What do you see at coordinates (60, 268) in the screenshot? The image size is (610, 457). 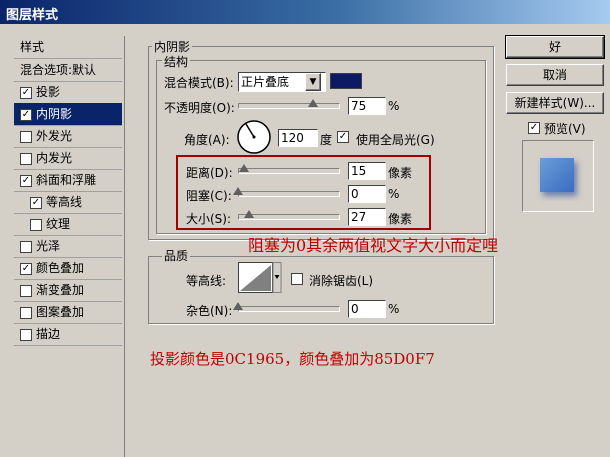 I see `sidebar-item-label: 颜色叠加` at bounding box center [60, 268].